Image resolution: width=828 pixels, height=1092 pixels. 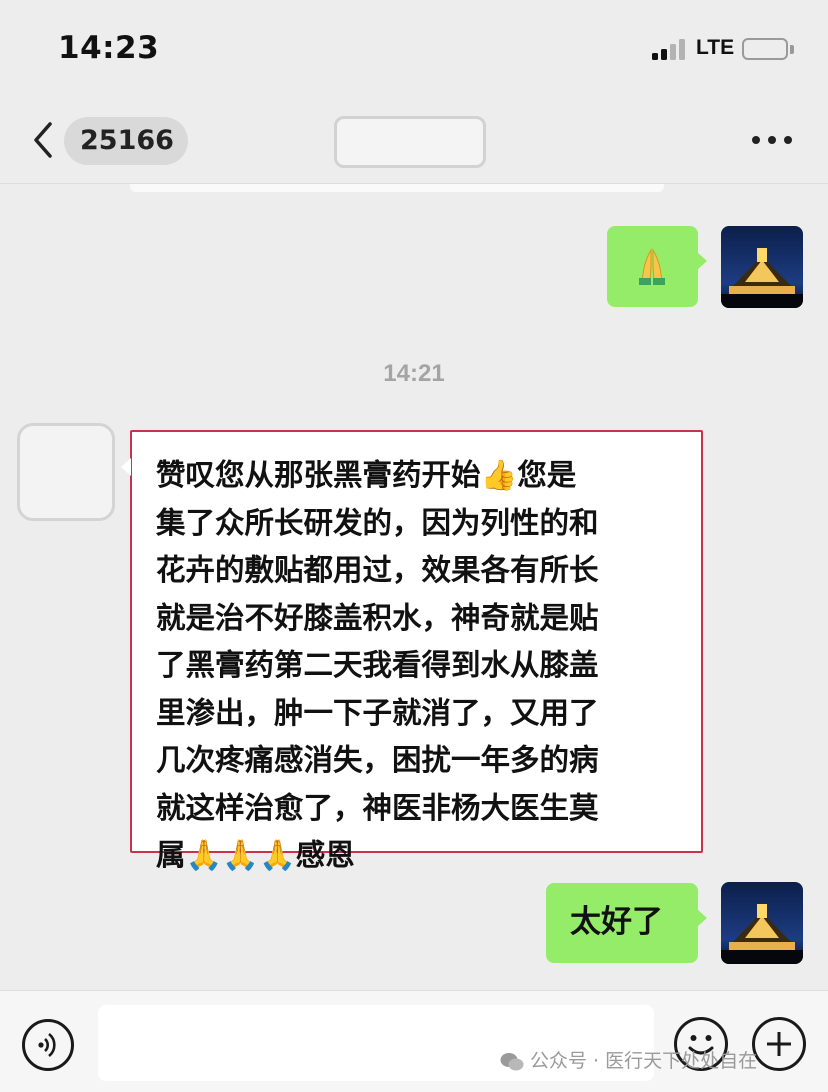 What do you see at coordinates (773, 141) in the screenshot?
I see `more-options-button` at bounding box center [773, 141].